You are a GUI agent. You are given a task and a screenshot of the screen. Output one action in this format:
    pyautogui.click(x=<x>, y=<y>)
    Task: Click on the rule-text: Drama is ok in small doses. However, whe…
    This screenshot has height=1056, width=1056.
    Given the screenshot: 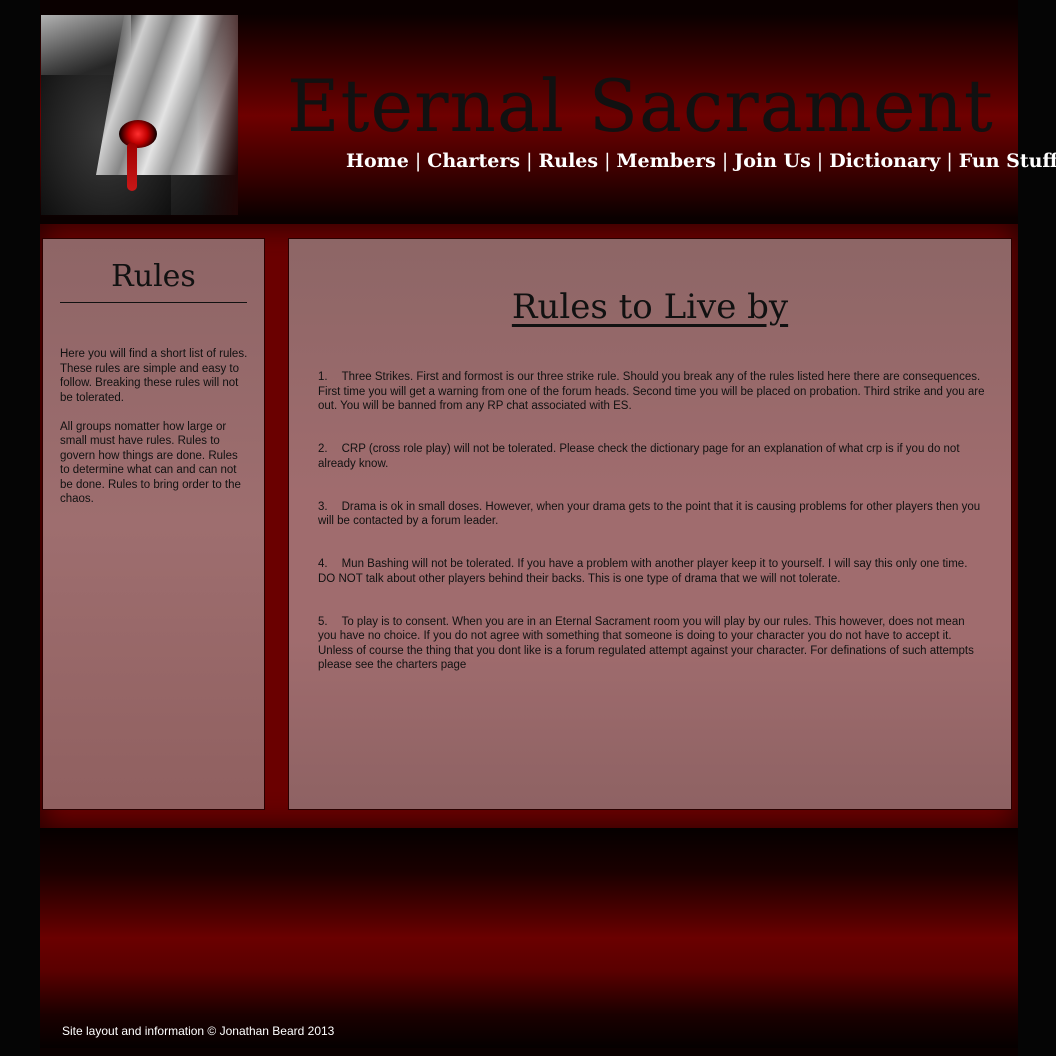 What is the action you would take?
    pyautogui.click(x=649, y=514)
    